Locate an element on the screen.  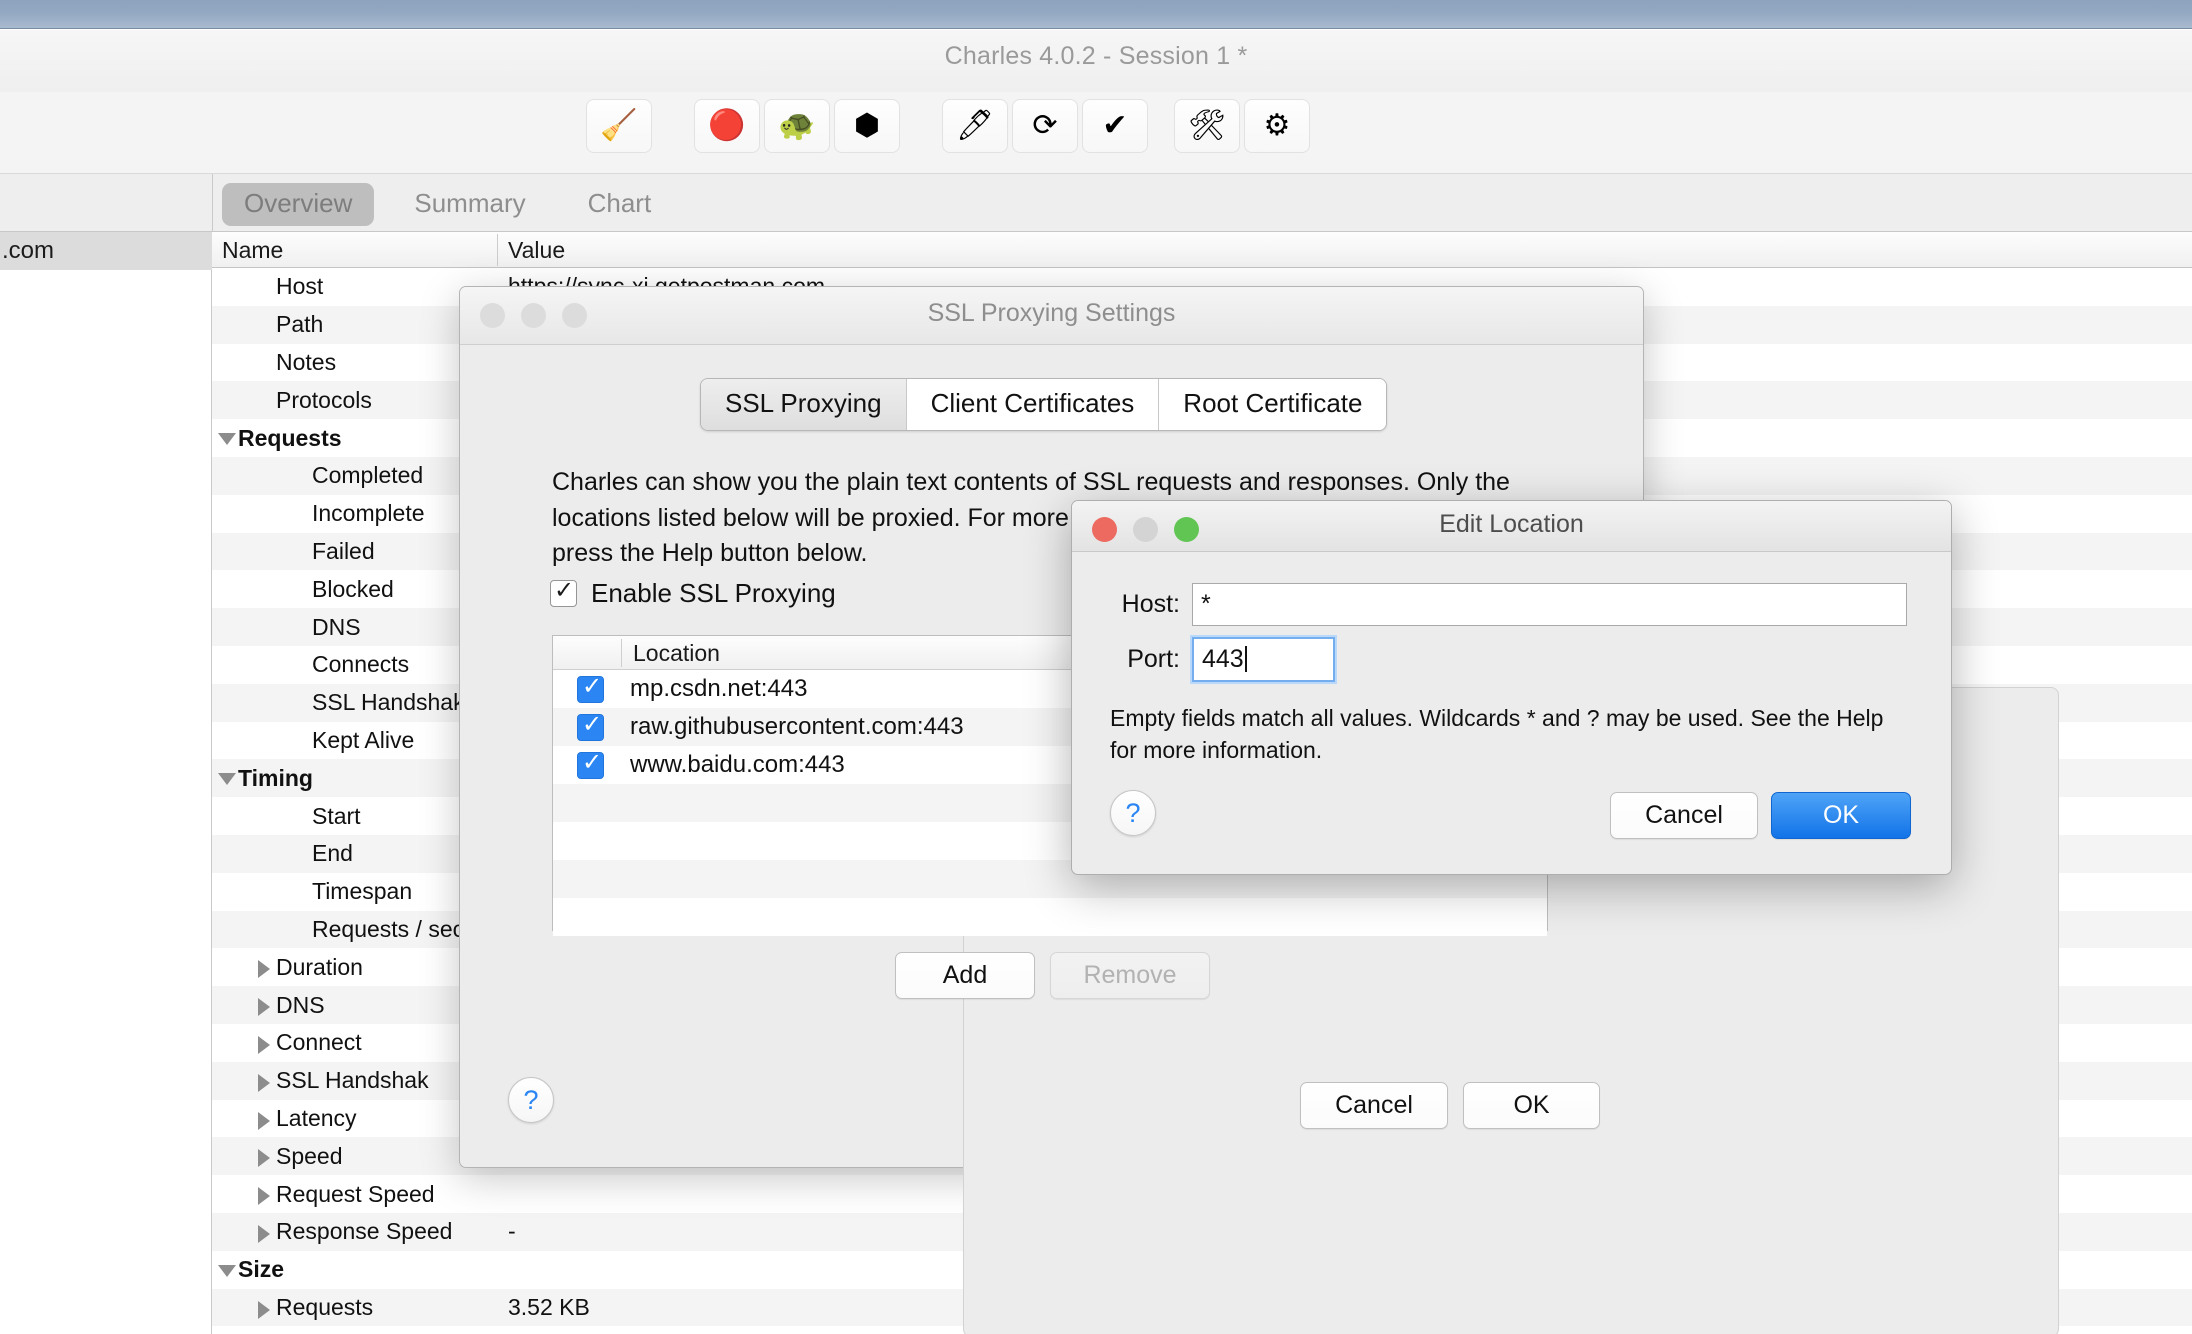
settings-gear-icon-glyph: ⚙ is located at coordinates (1277, 125).